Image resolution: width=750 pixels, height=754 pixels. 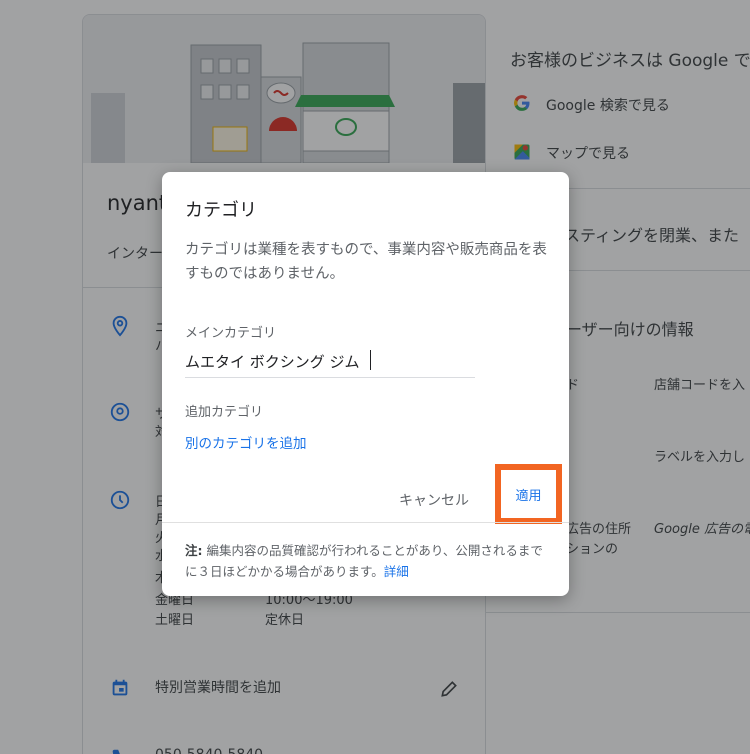 What do you see at coordinates (194, 550) in the screenshot?
I see `note-prefix: 注:` at bounding box center [194, 550].